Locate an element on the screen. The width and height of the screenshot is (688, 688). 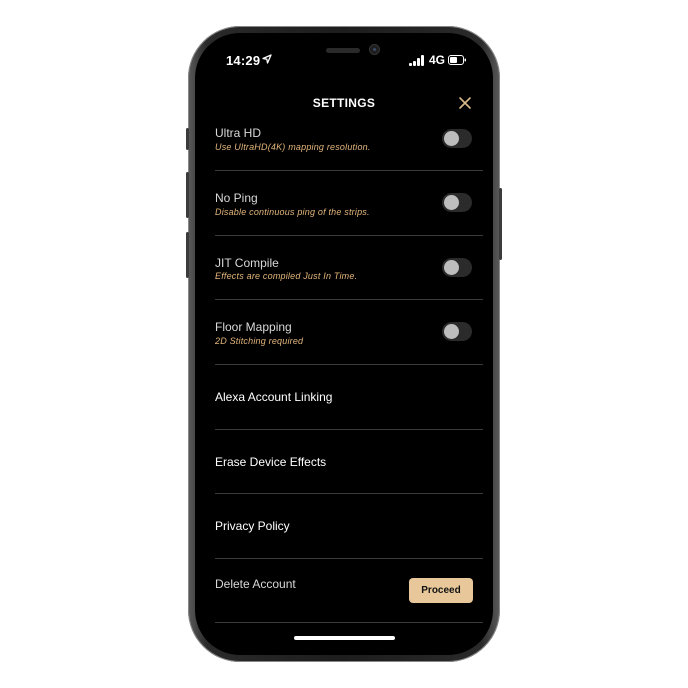
silent-switch is located at coordinates (187, 139).